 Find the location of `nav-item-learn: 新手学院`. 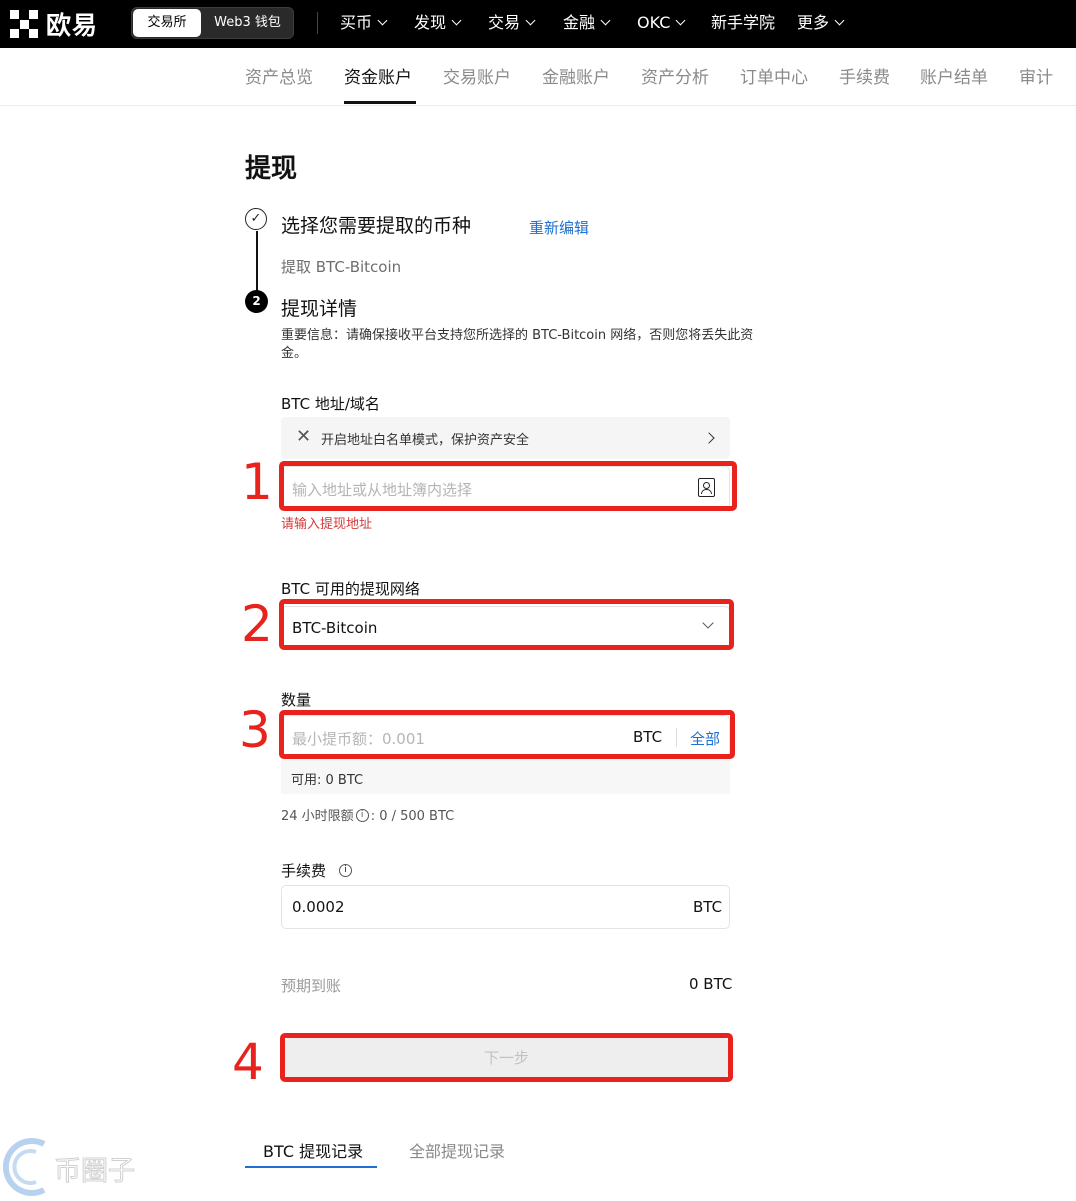

nav-item-learn: 新手学院 is located at coordinates (743, 24).